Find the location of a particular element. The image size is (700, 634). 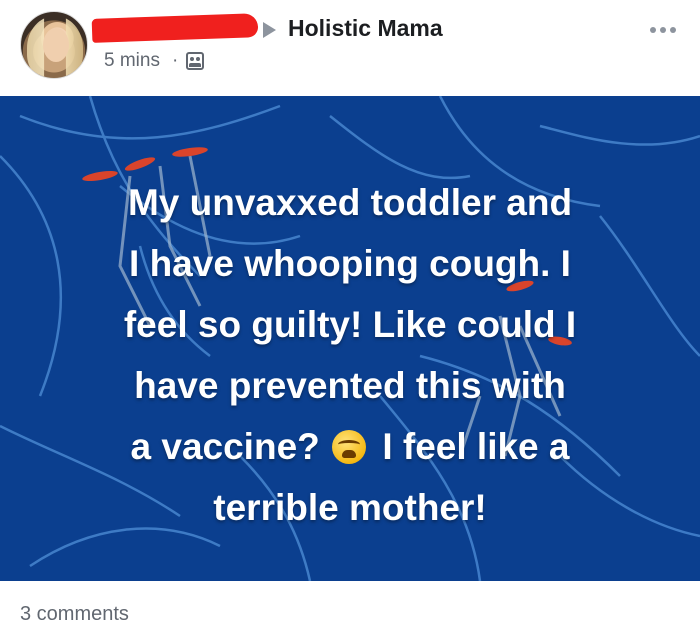

group-privacy-icon is located at coordinates (195, 61).